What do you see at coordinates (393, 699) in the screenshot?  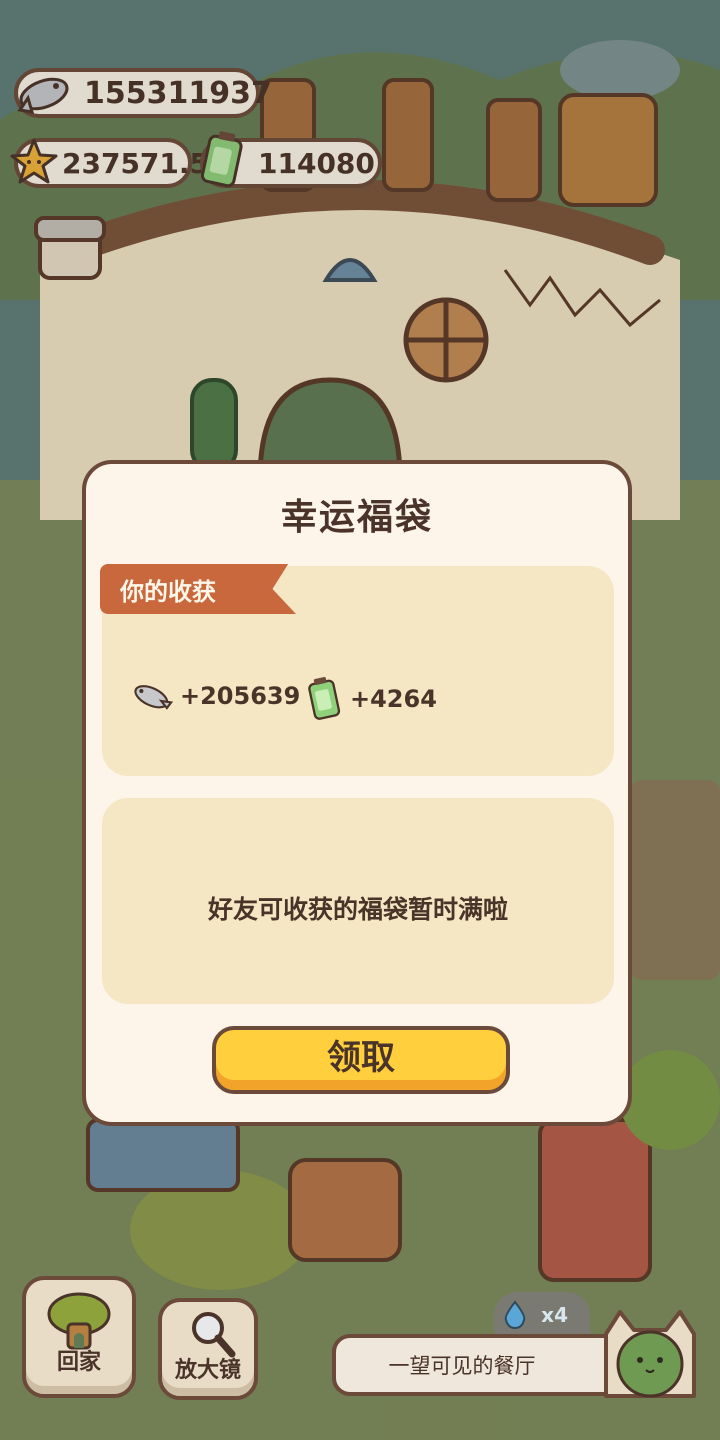 I see `reward-battery-amount: +4264` at bounding box center [393, 699].